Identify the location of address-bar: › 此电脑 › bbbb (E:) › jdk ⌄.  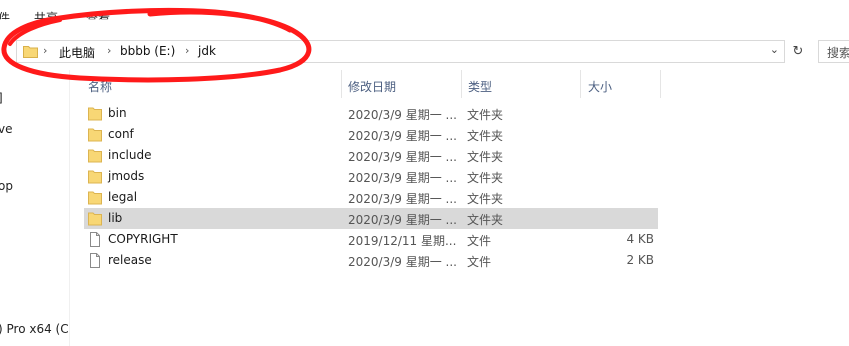
(400, 51).